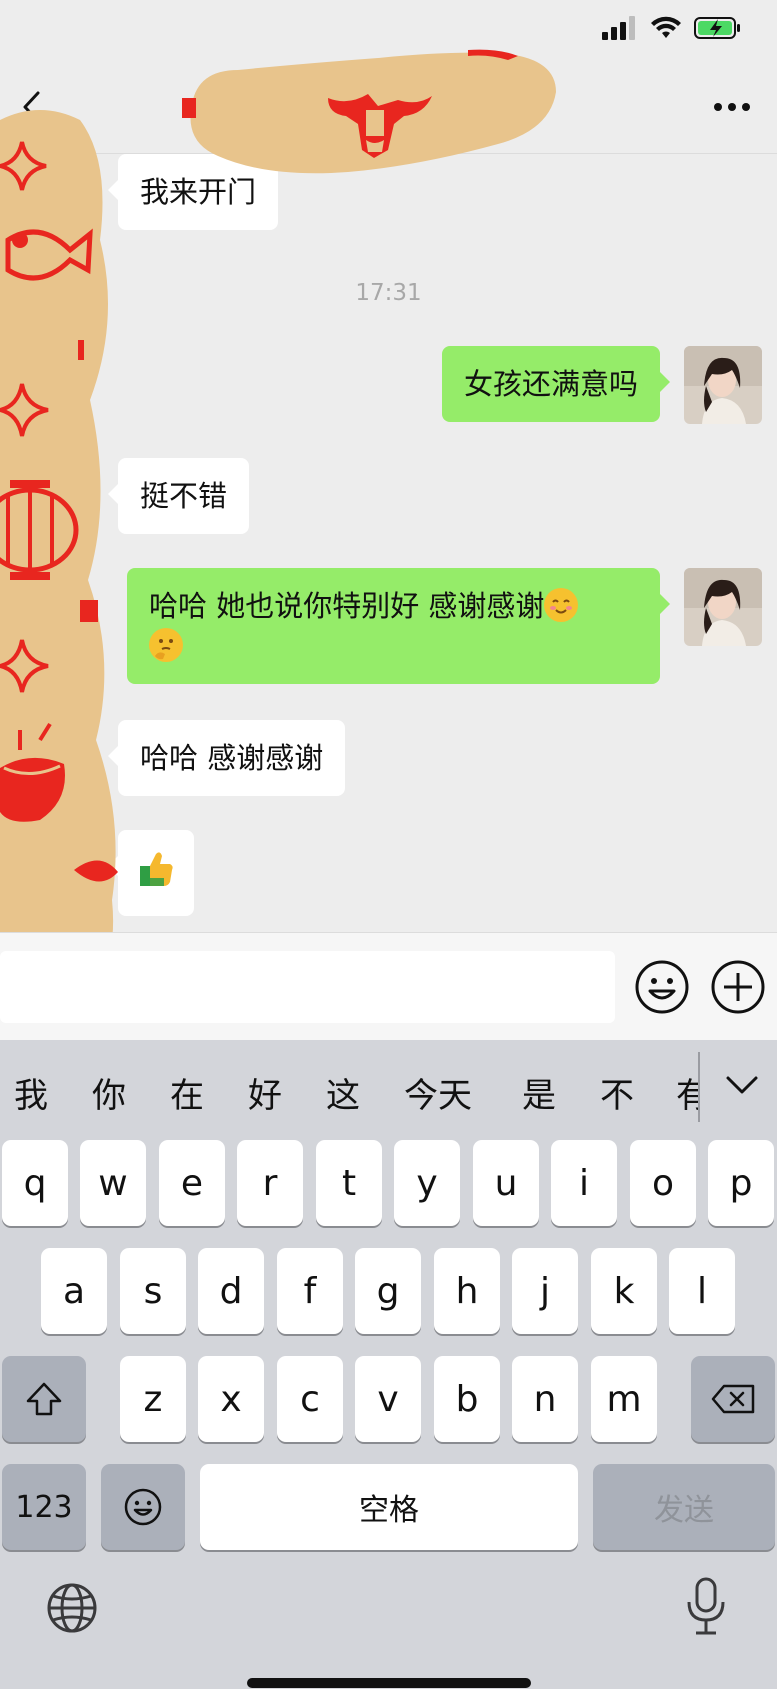  Describe the element at coordinates (226, 758) in the screenshot. I see `message-incoming: 哈哈 感谢感谢` at that location.